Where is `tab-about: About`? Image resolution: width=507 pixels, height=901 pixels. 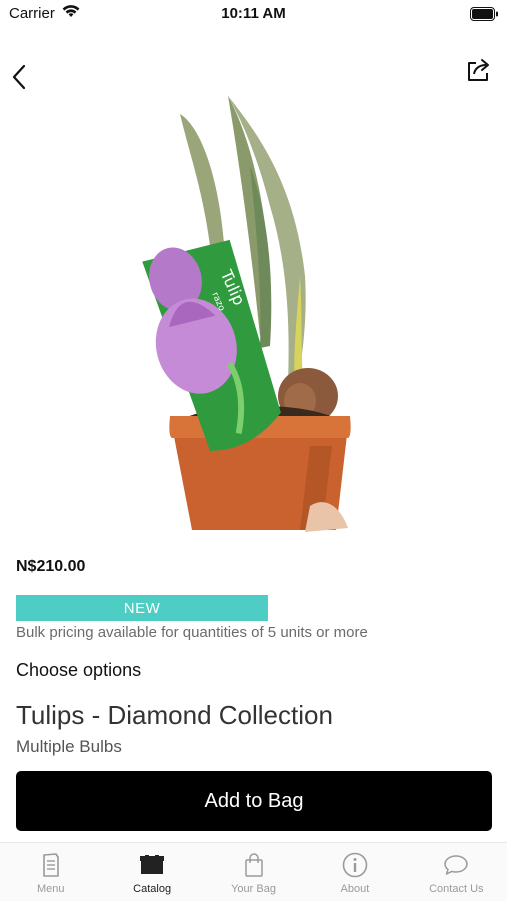 tab-about: About is located at coordinates (354, 872).